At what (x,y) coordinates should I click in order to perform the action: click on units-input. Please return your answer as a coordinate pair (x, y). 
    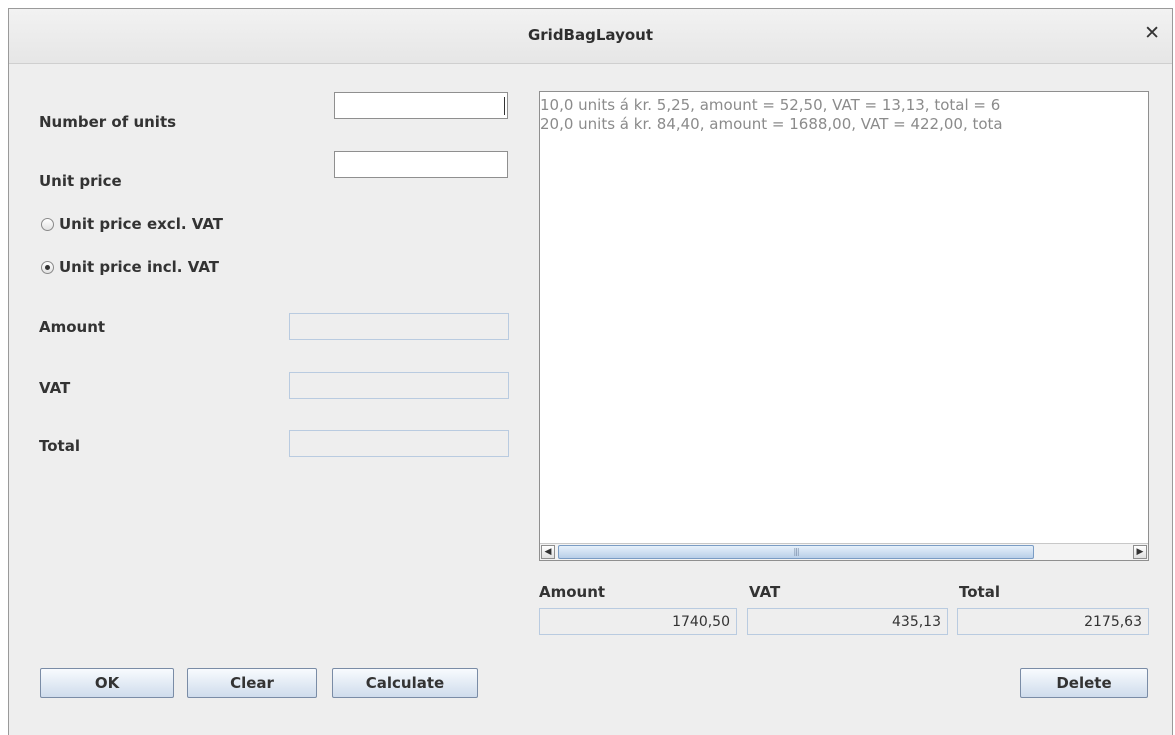
    Looking at the image, I should click on (421, 105).